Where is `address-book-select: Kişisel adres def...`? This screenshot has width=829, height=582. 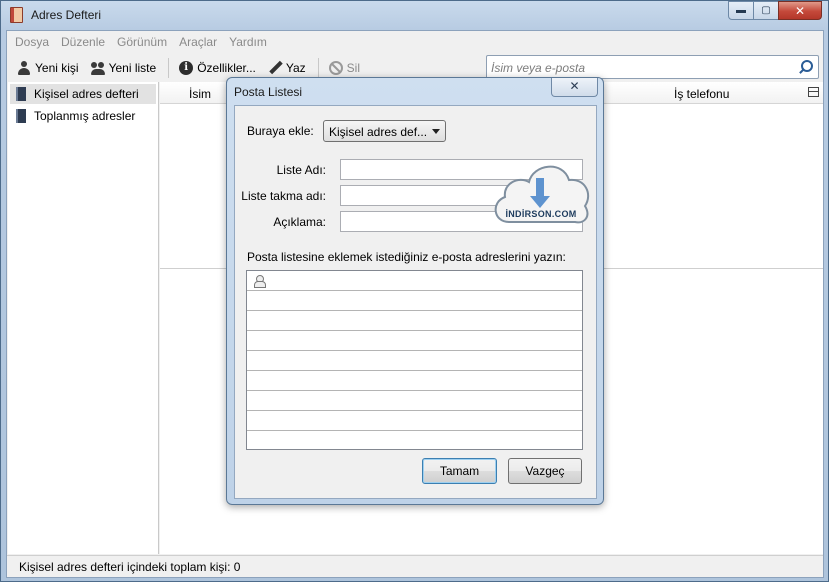 address-book-select: Kişisel adres def... is located at coordinates (384, 131).